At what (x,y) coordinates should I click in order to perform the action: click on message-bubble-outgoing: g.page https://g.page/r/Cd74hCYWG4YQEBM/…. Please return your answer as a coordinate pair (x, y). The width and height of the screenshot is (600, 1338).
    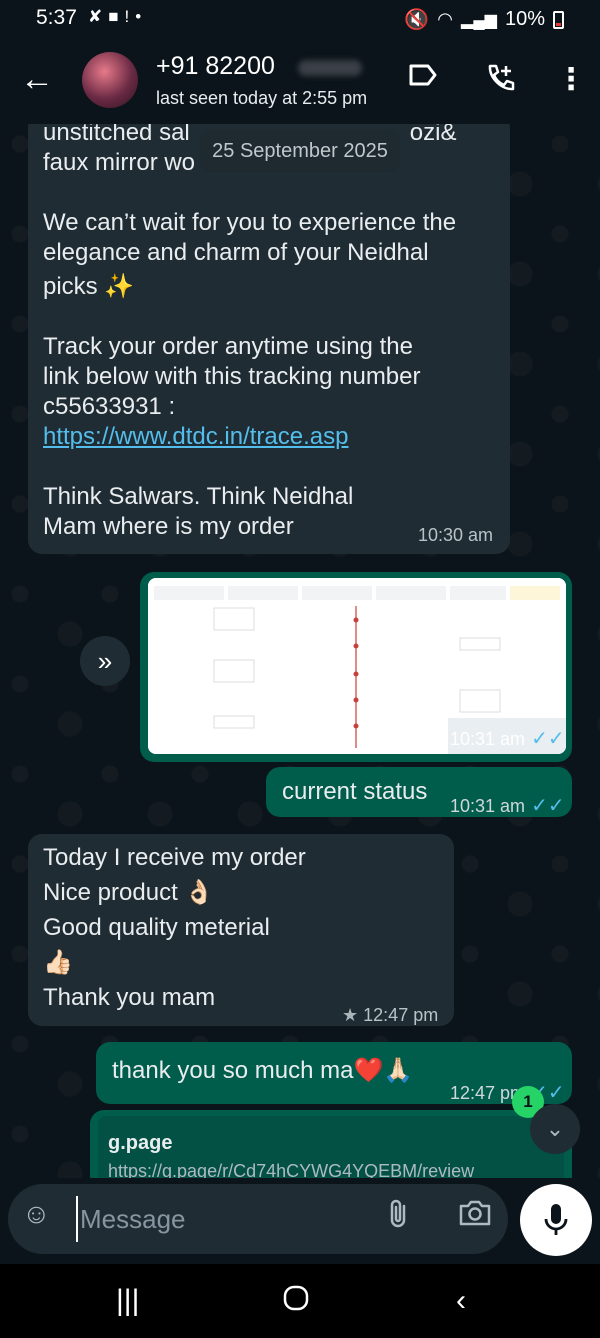
    Looking at the image, I should click on (331, 1144).